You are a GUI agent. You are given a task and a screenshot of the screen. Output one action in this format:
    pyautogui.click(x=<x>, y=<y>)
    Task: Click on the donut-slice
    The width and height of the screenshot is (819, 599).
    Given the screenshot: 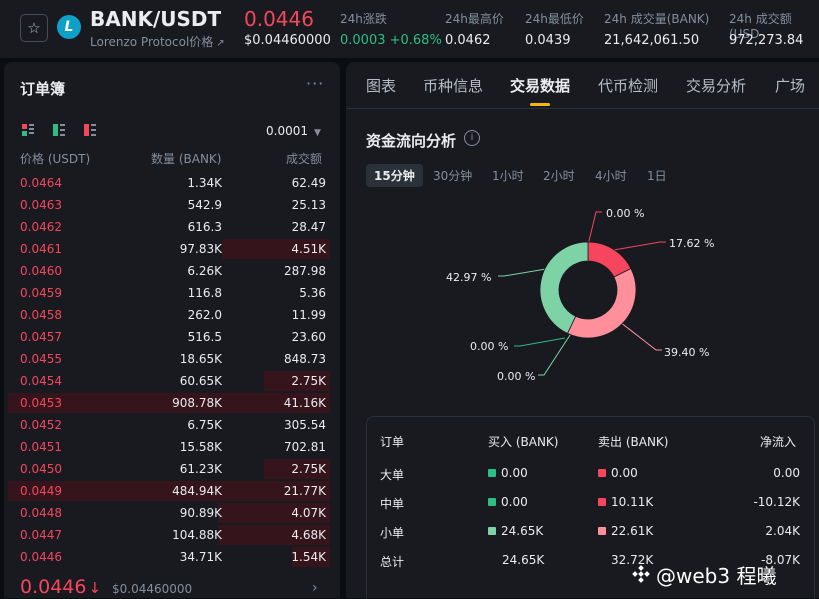 What is the action you would take?
    pyautogui.click(x=601, y=303)
    